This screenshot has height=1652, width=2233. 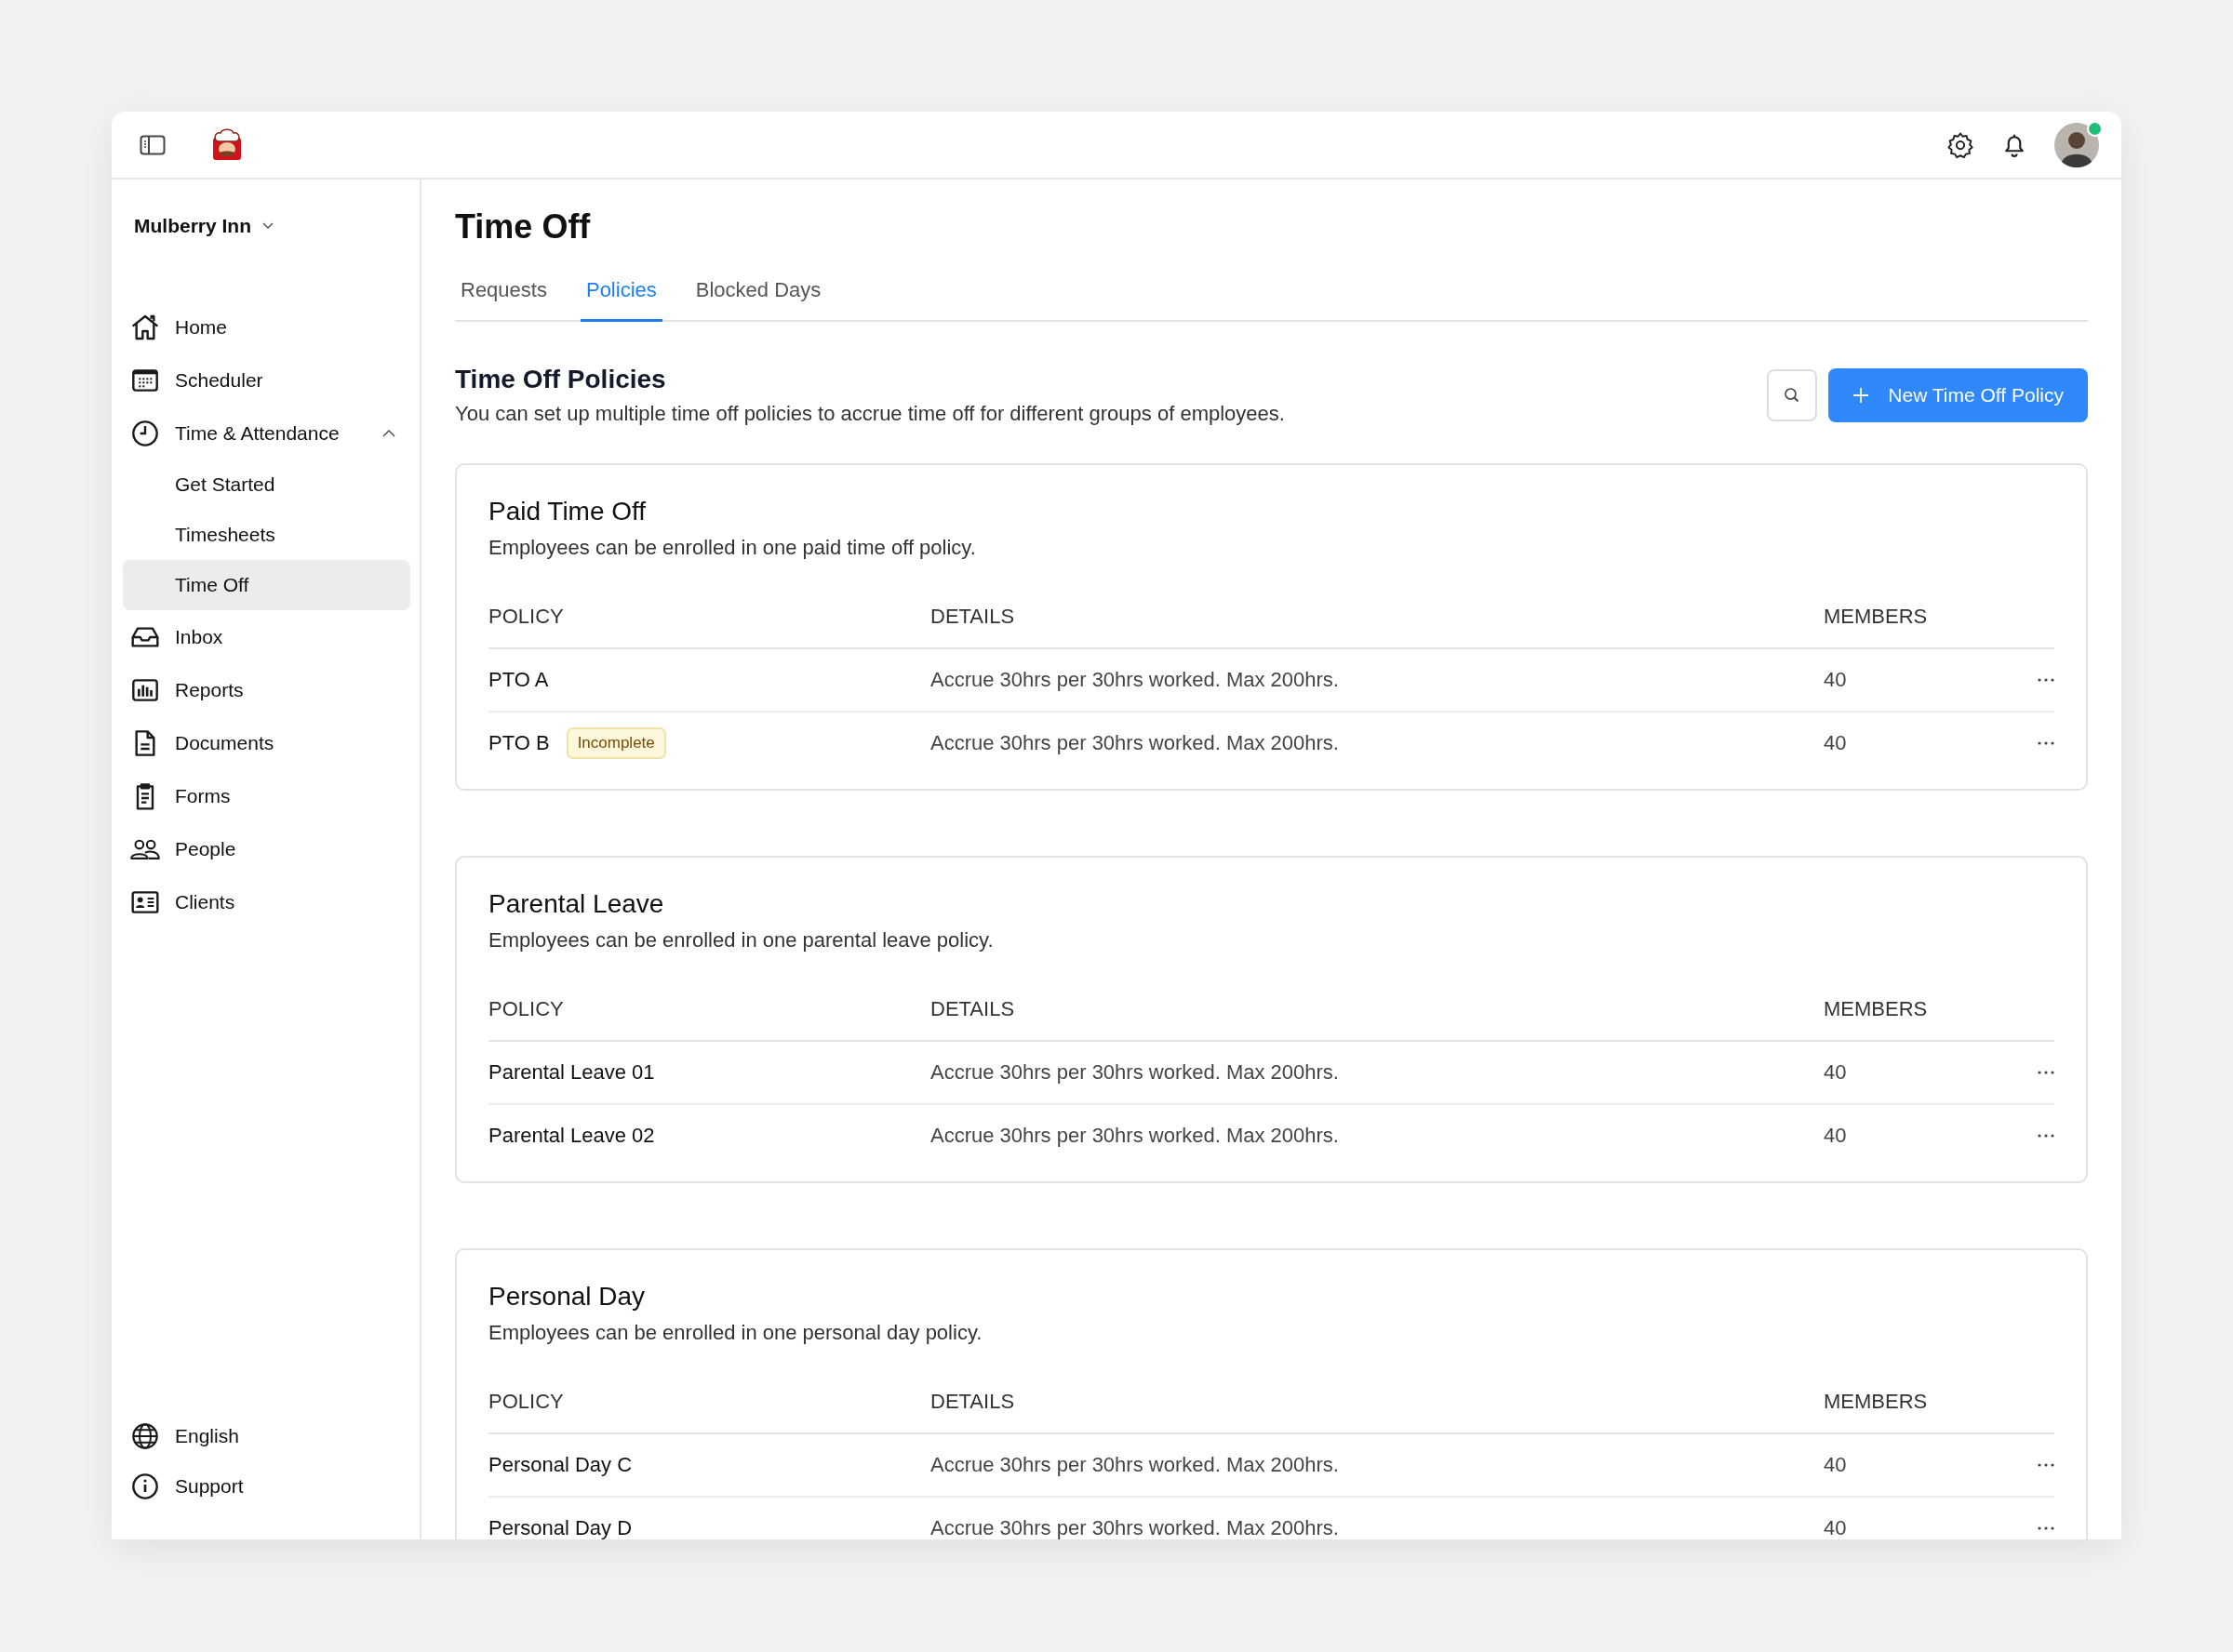 I want to click on sidebar-item: Reports, so click(x=266, y=689).